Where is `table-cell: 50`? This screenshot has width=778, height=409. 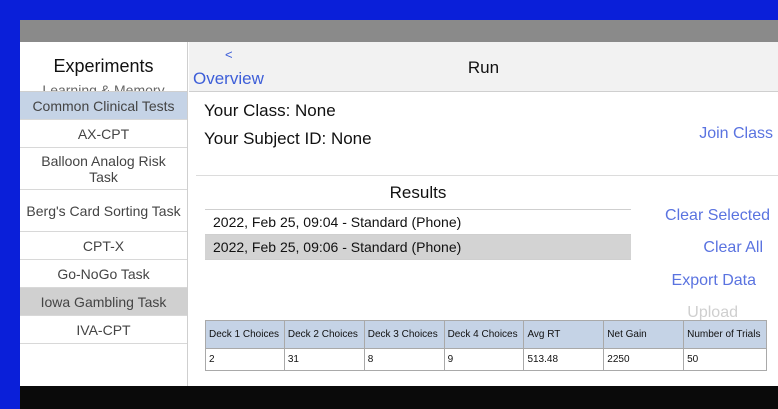
table-cell: 50 is located at coordinates (725, 359).